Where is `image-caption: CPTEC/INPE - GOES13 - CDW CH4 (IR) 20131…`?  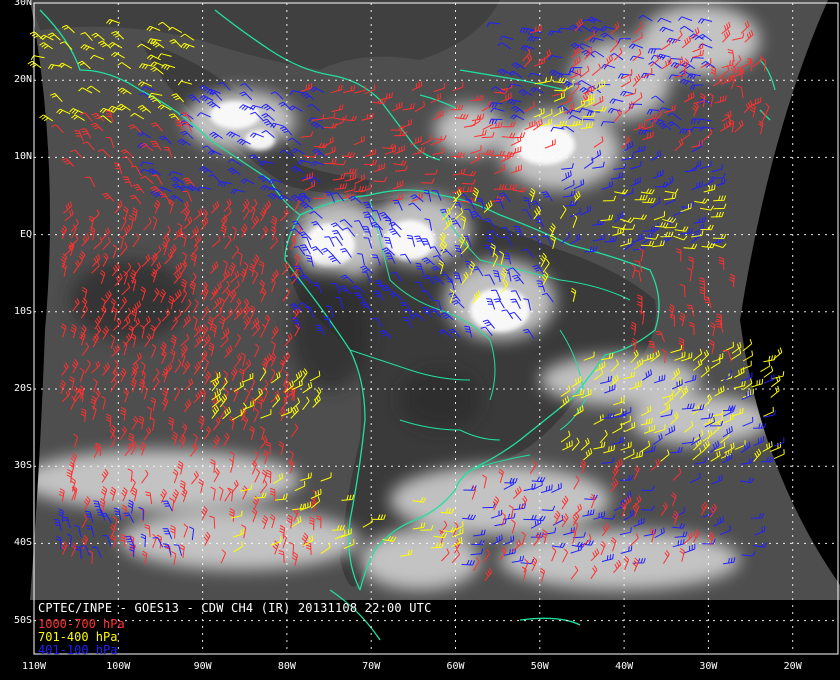 image-caption: CPTEC/INPE - GOES13 - CDW CH4 (IR) 20131… is located at coordinates (235, 608).